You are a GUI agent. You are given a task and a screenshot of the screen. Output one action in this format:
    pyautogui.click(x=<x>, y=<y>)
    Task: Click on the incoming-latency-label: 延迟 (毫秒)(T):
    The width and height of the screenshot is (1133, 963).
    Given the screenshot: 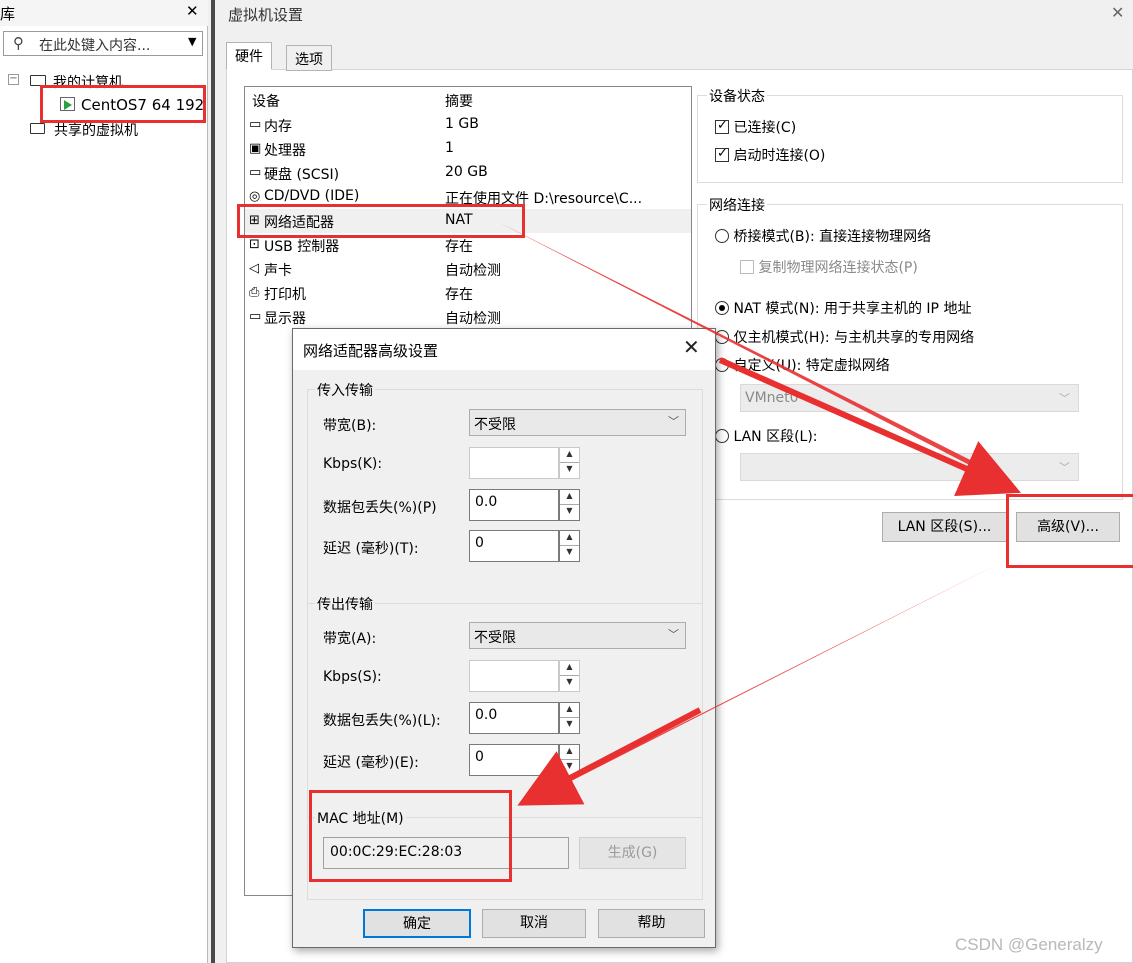 What is the action you would take?
    pyautogui.click(x=371, y=549)
    